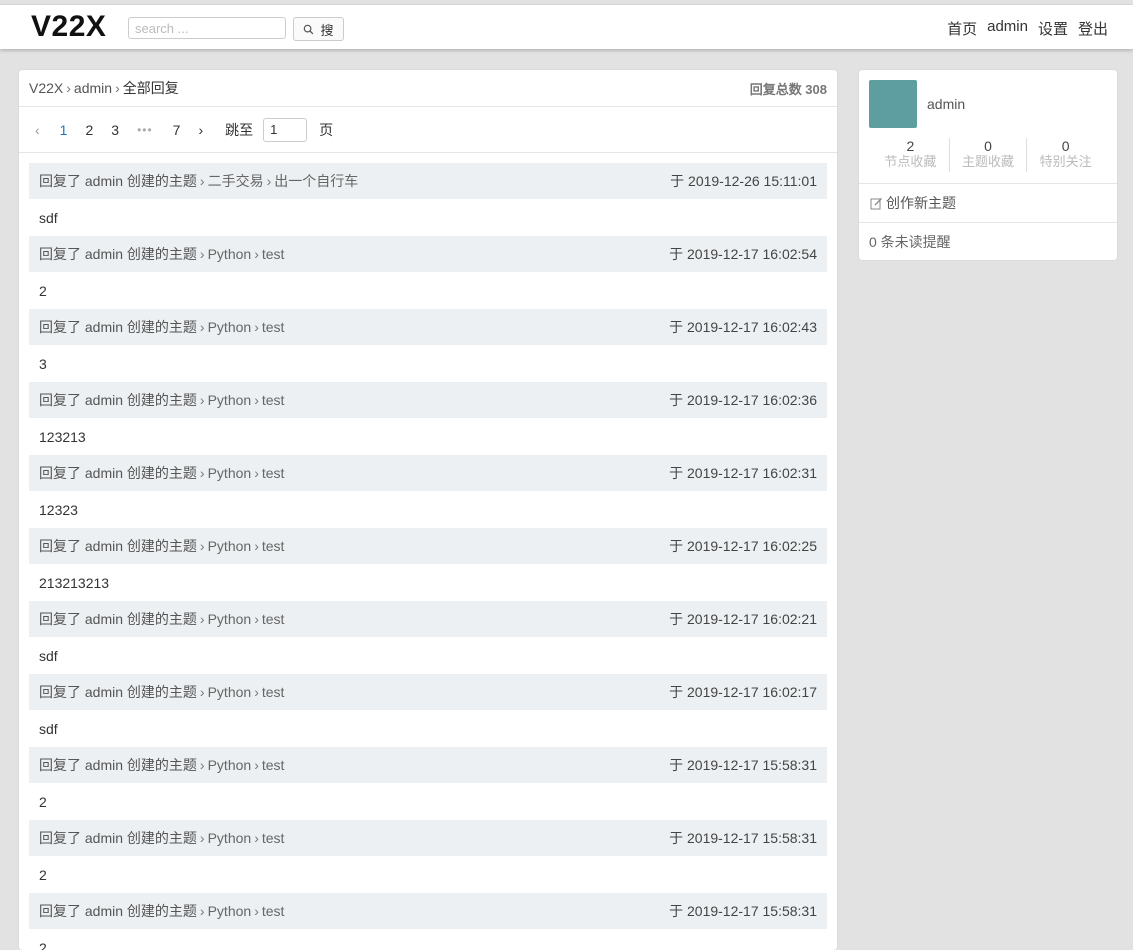  What do you see at coordinates (1065, 146) in the screenshot?
I see `stat-value: 0` at bounding box center [1065, 146].